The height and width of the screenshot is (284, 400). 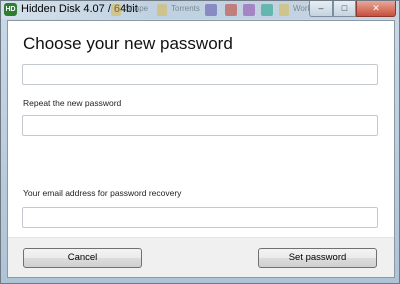 What do you see at coordinates (137, 8) in the screenshot?
I see `background-tab-label: Shape` at bounding box center [137, 8].